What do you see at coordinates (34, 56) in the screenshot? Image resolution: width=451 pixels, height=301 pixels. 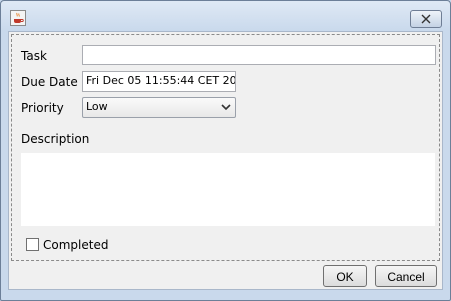 I see `task-label: Task` at bounding box center [34, 56].